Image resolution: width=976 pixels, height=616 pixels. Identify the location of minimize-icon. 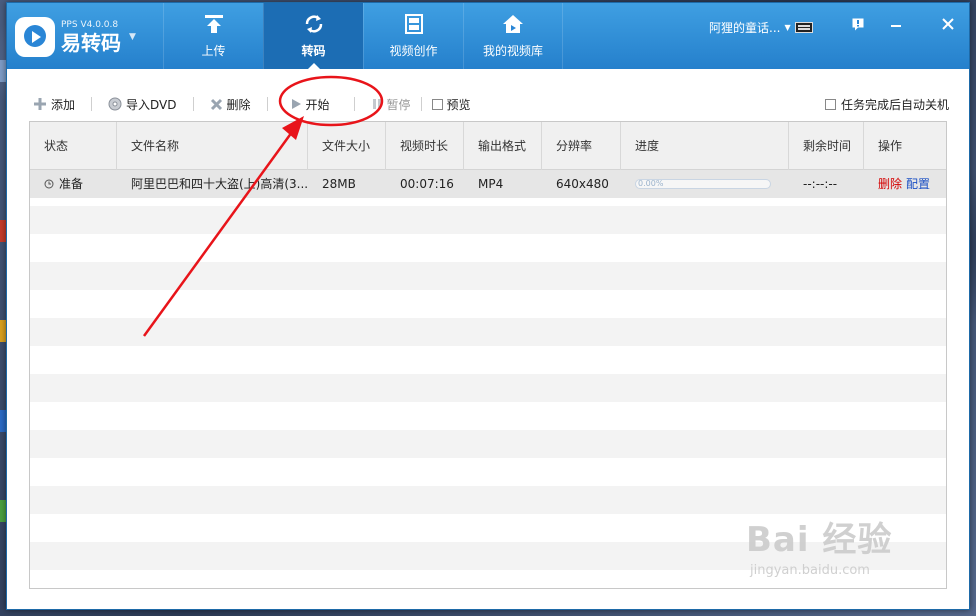
(896, 26).